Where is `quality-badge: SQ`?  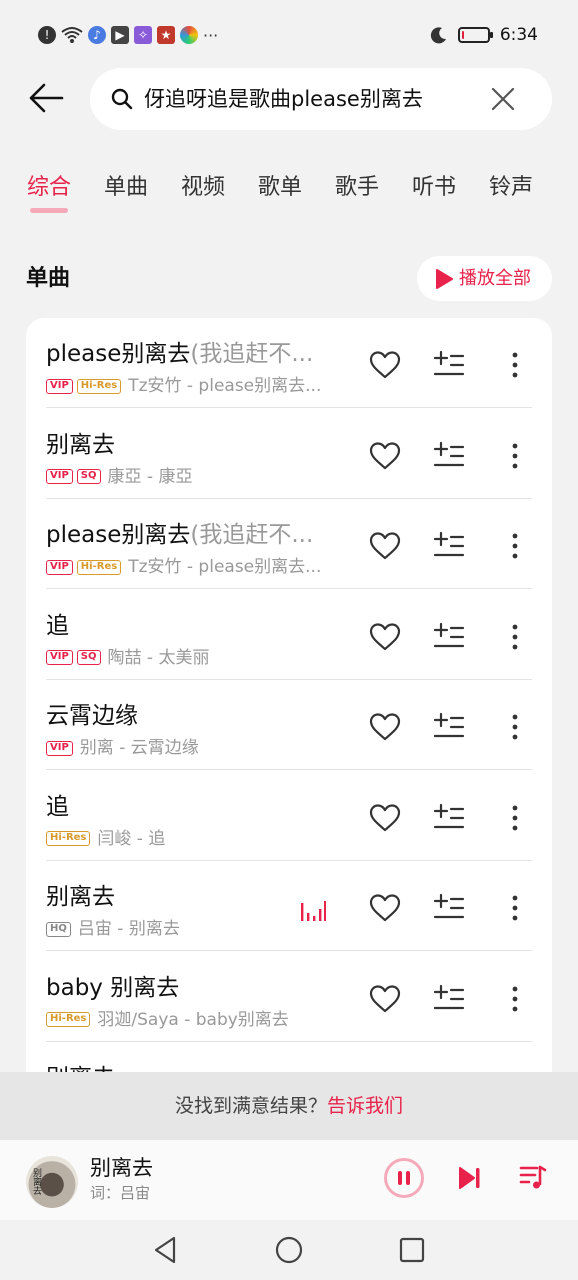 quality-badge: SQ is located at coordinates (88, 657).